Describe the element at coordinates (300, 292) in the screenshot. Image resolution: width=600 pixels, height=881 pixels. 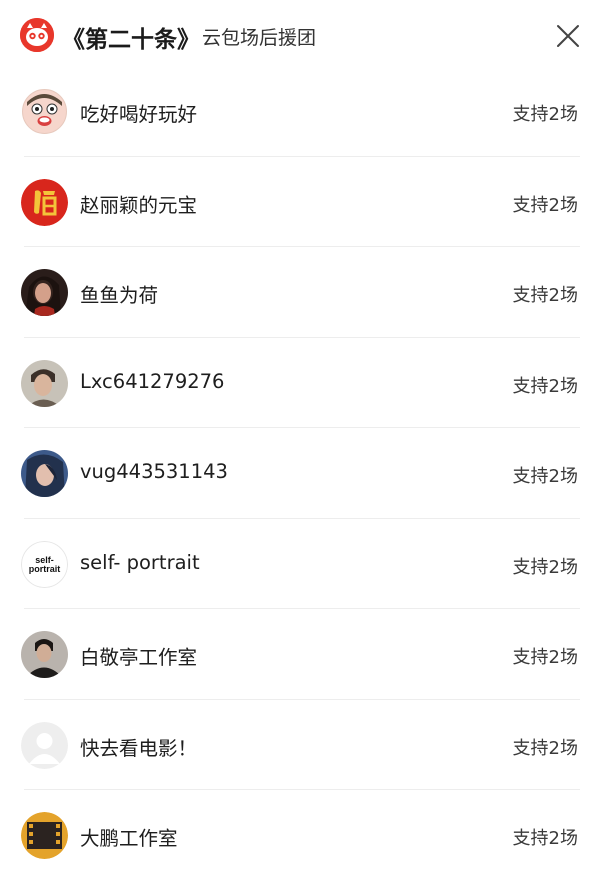
I see `list-item: 鱼鱼为荷 支持2场` at that location.